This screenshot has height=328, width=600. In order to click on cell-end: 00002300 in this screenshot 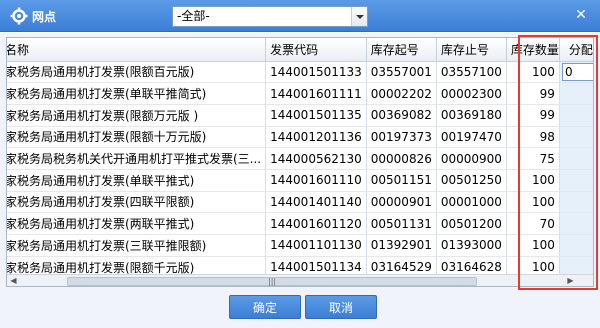, I will do `click(471, 93)`.